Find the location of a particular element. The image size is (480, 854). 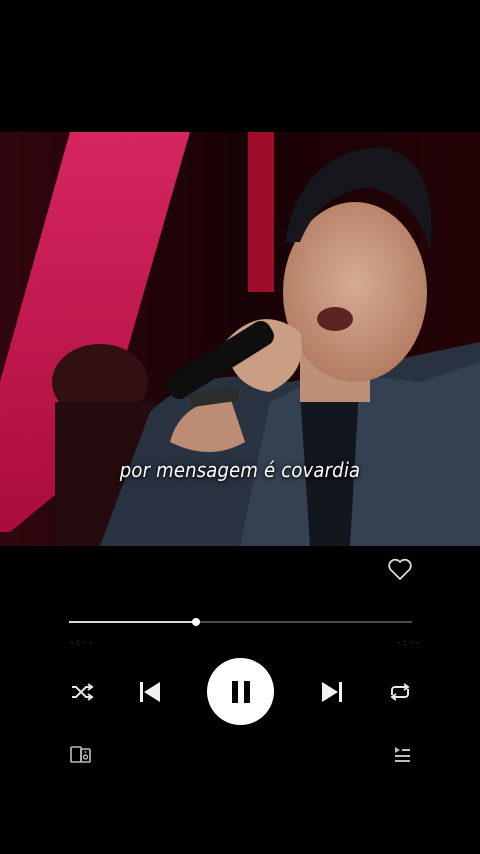

progress-knob is located at coordinates (195, 622).